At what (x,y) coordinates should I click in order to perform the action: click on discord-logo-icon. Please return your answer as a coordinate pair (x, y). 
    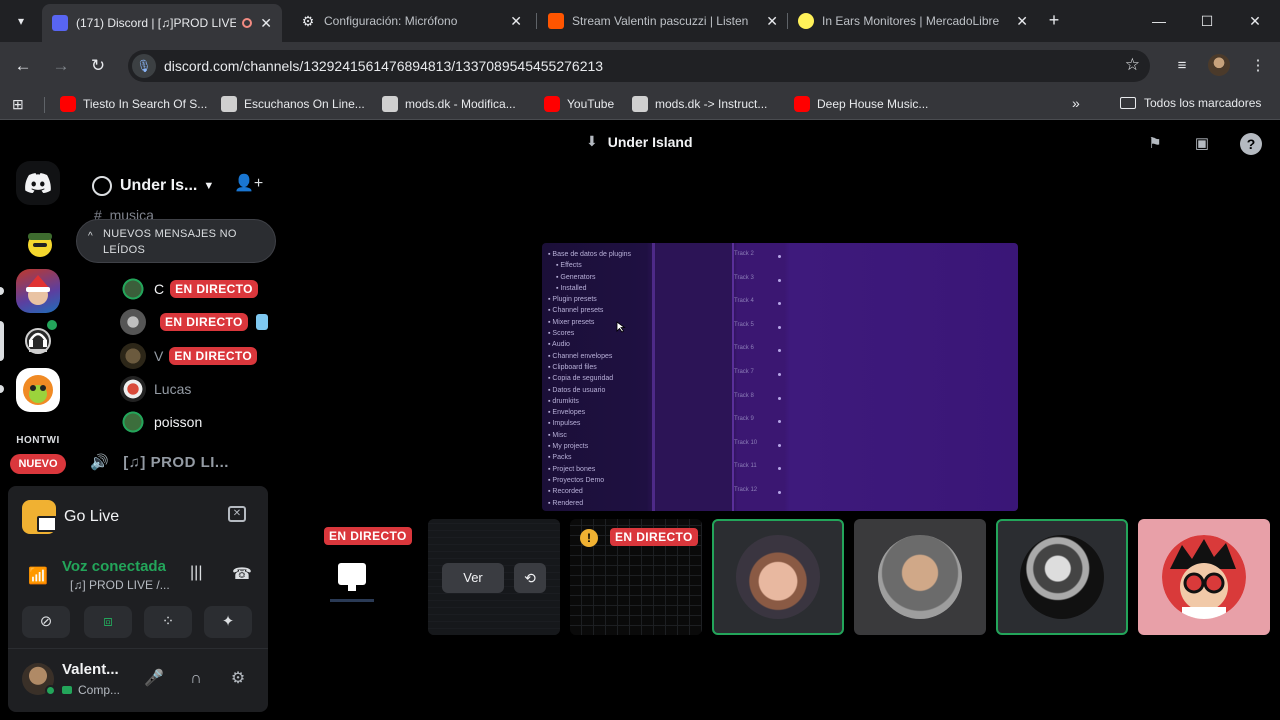
    Looking at the image, I should click on (38, 183).